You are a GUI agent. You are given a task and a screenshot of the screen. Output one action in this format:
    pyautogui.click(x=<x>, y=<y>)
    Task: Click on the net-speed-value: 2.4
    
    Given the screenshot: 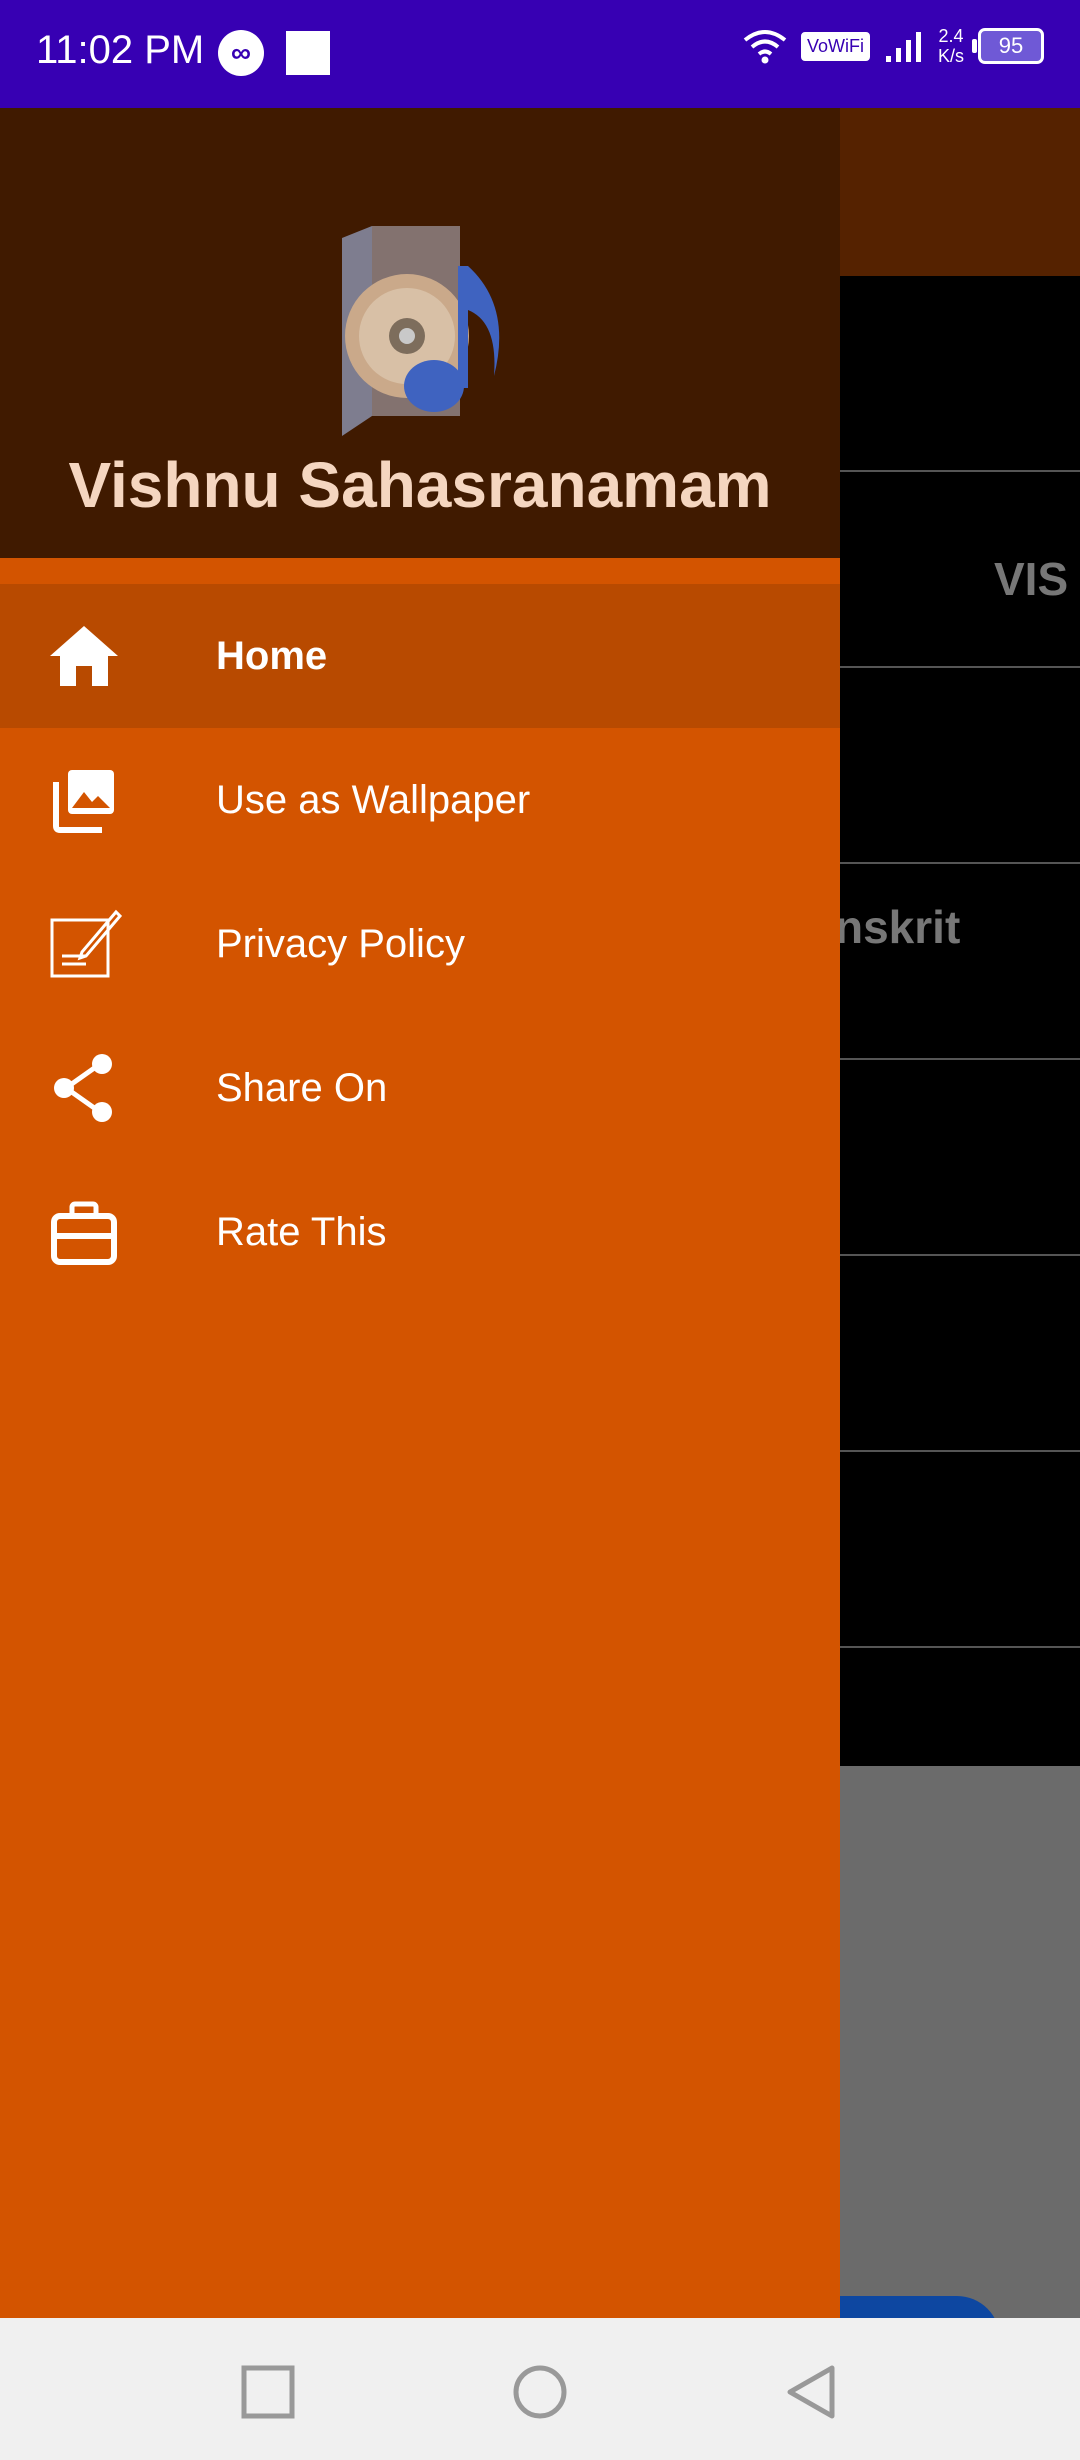 What is the action you would take?
    pyautogui.click(x=951, y=36)
    